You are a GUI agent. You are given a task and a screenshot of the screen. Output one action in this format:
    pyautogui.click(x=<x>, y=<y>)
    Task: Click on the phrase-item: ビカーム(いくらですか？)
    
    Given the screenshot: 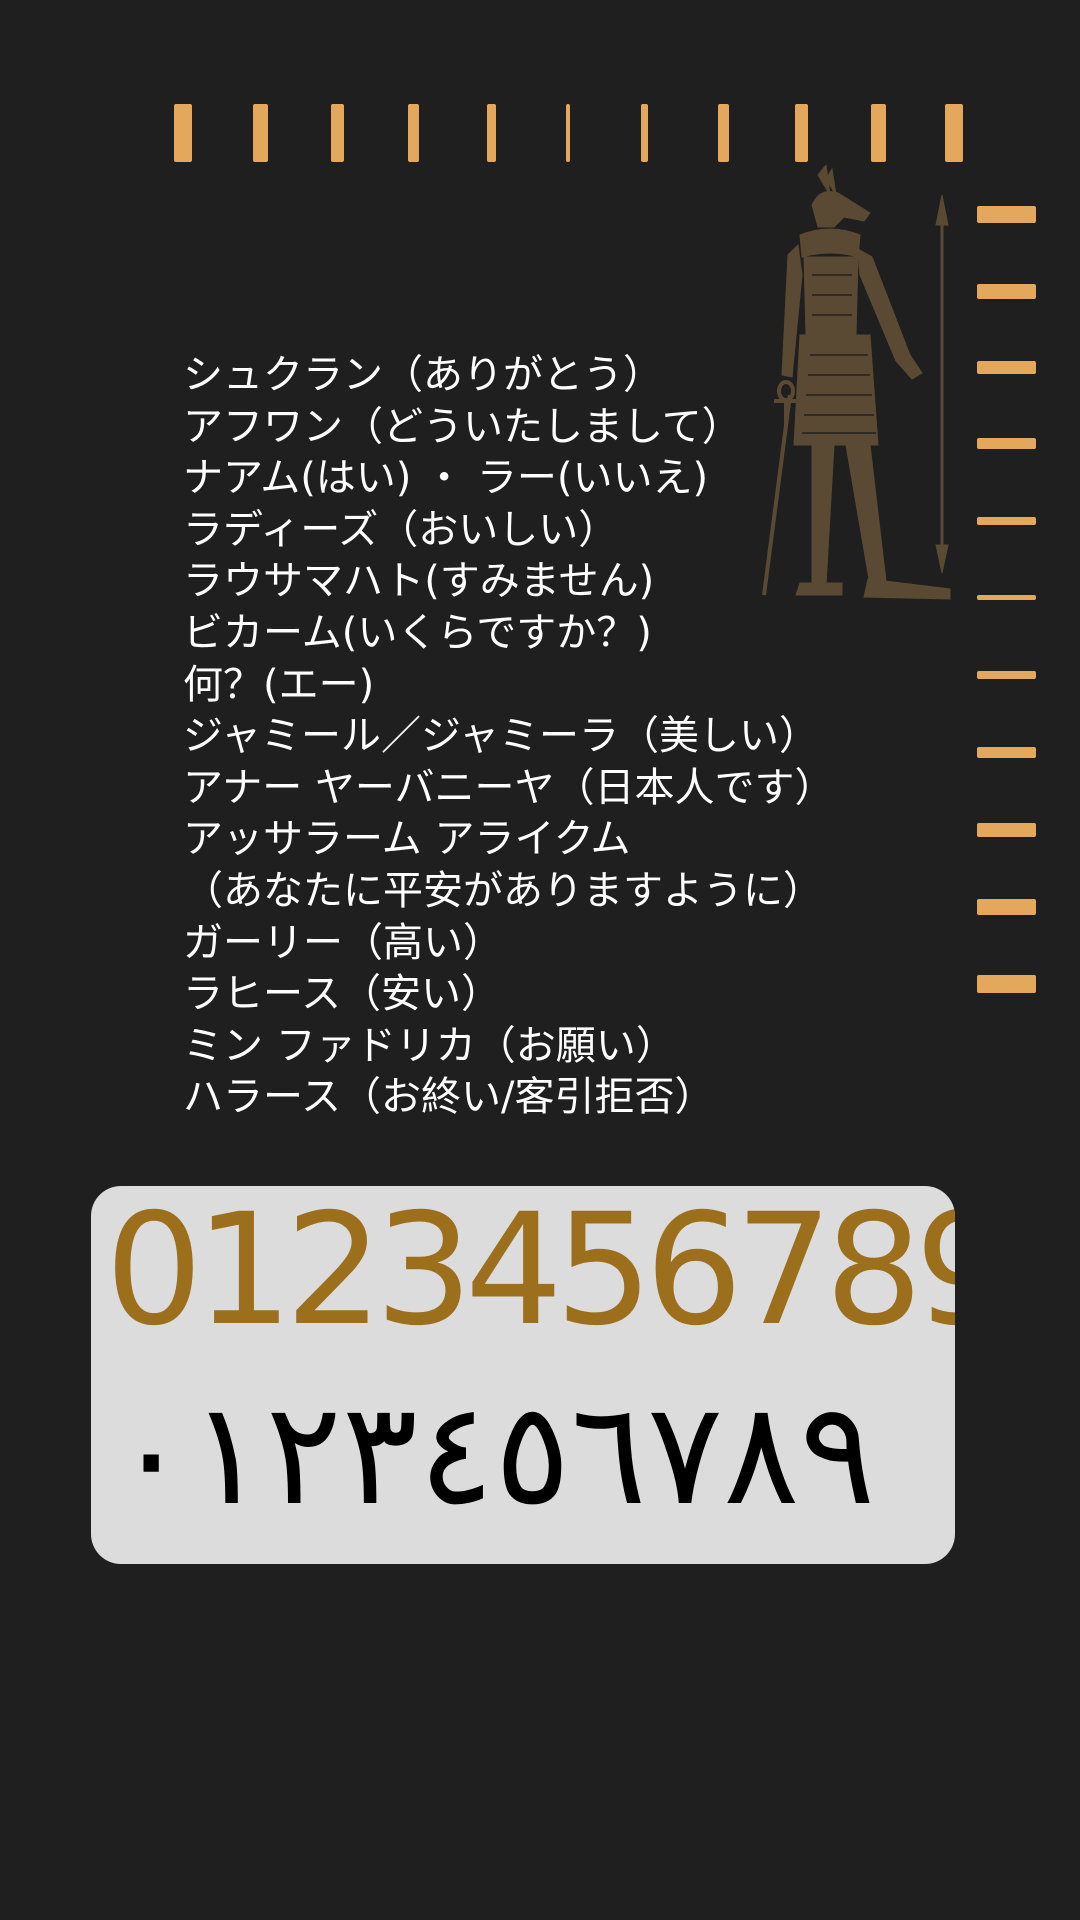 What is the action you would take?
    pyautogui.click(x=417, y=632)
    